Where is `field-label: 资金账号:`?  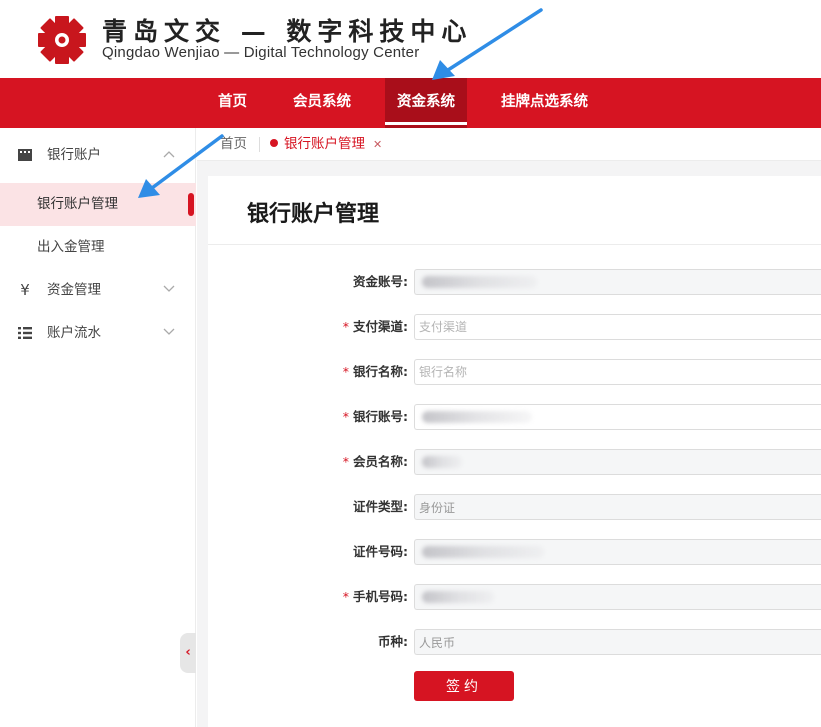 field-label: 资金账号: is located at coordinates (380, 281).